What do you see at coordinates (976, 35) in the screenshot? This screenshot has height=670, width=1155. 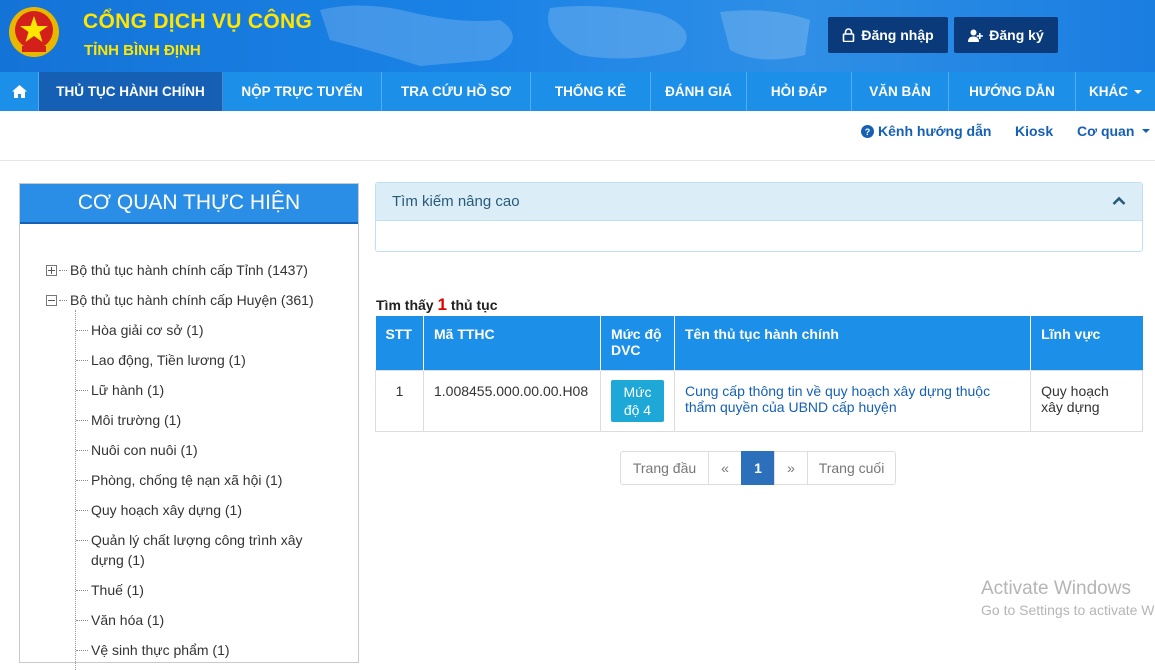 I see `user-plus-icon` at bounding box center [976, 35].